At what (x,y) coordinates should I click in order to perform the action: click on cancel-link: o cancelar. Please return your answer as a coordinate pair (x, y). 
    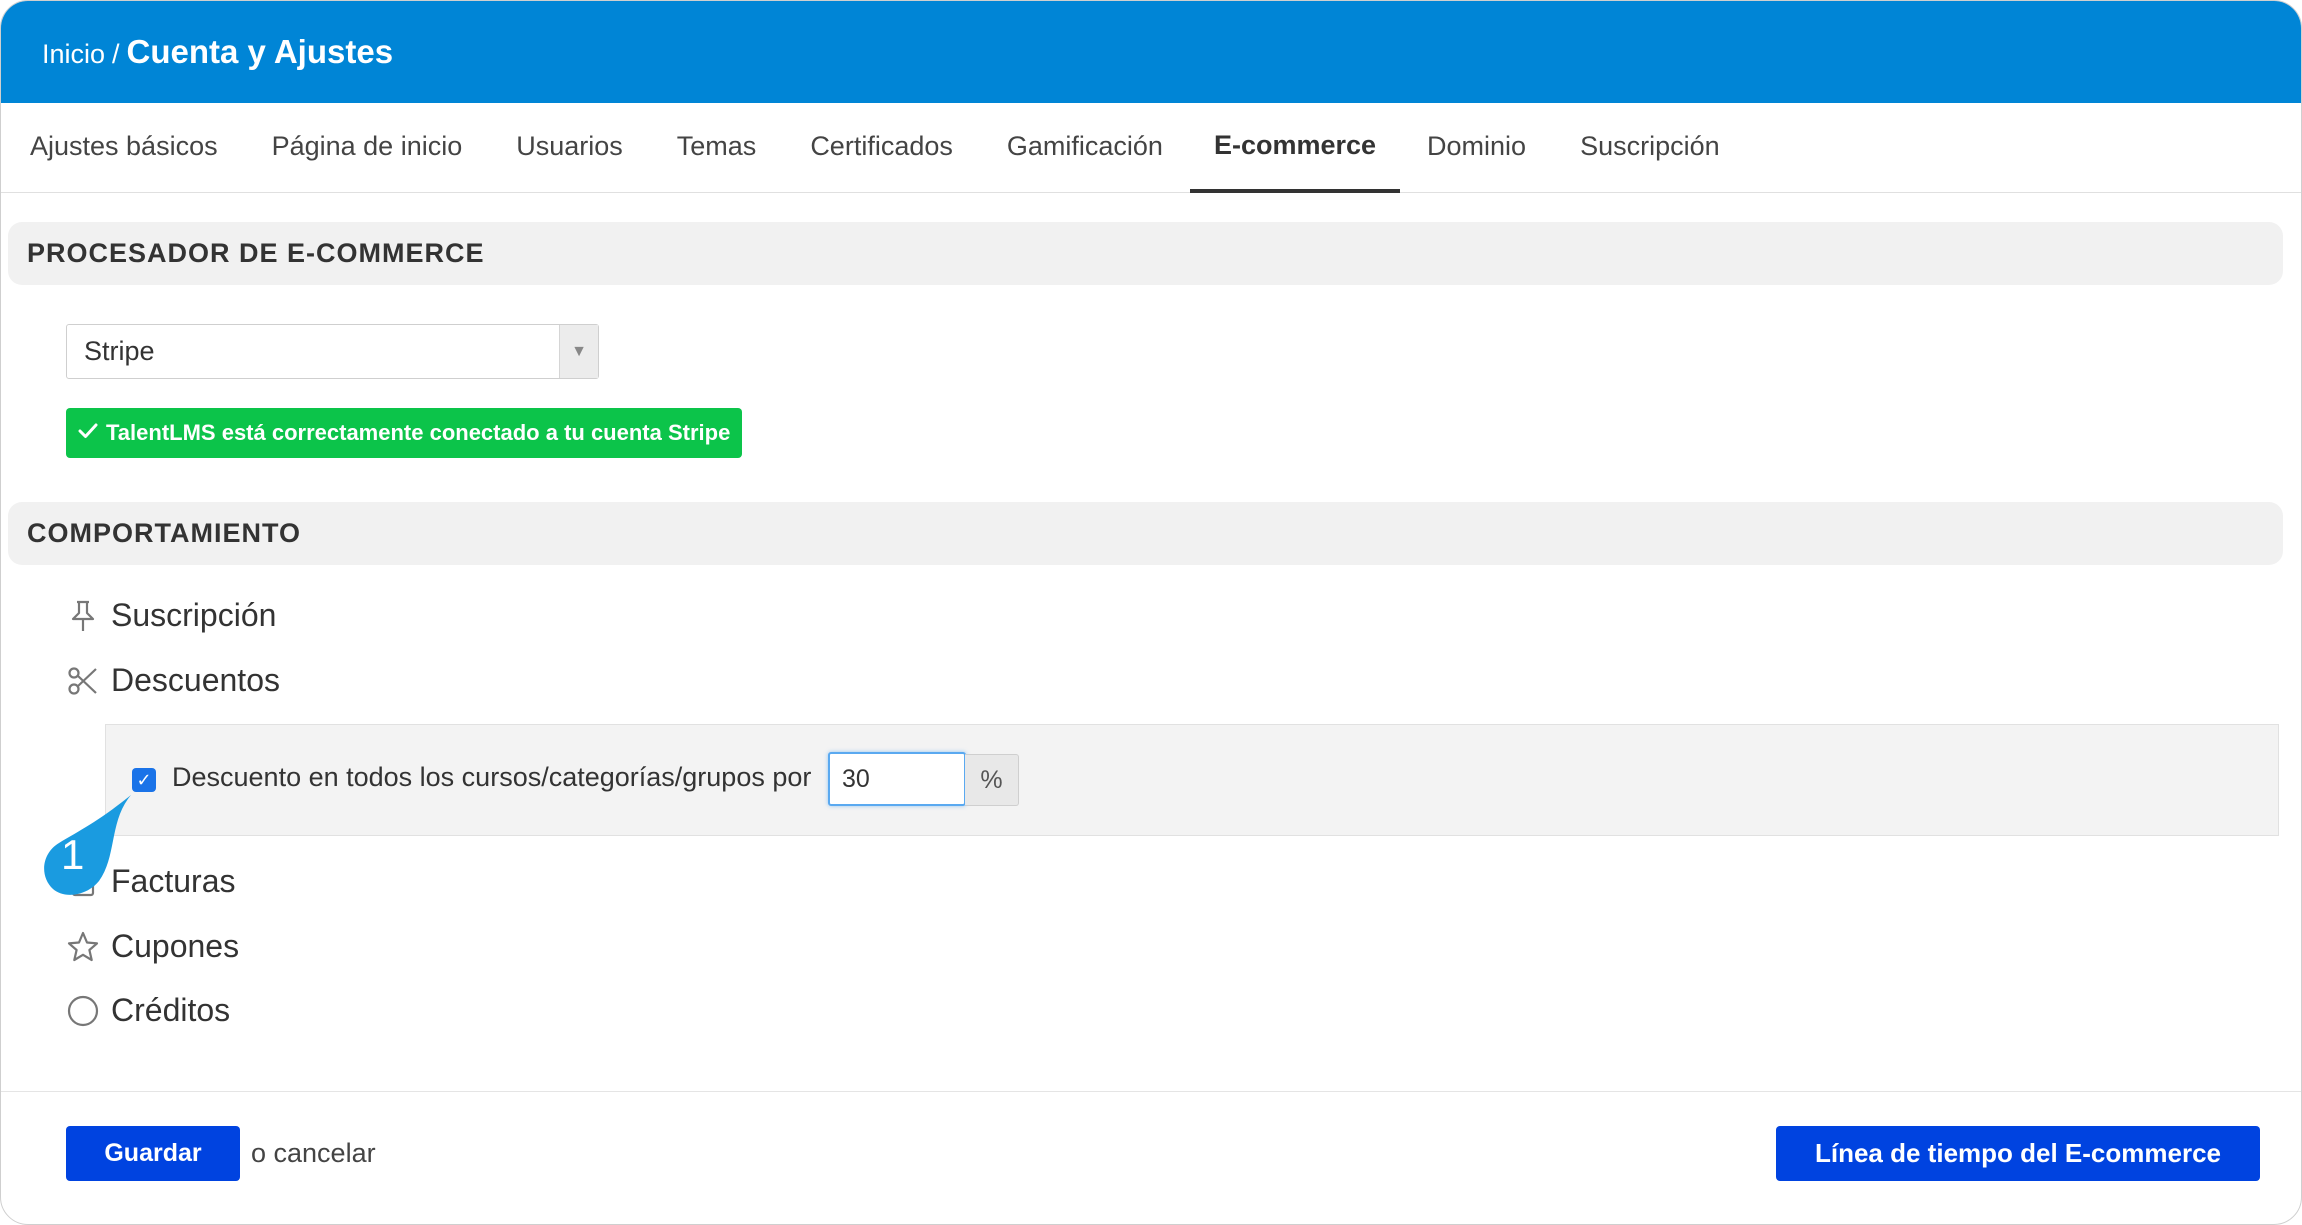
    Looking at the image, I should click on (313, 1153).